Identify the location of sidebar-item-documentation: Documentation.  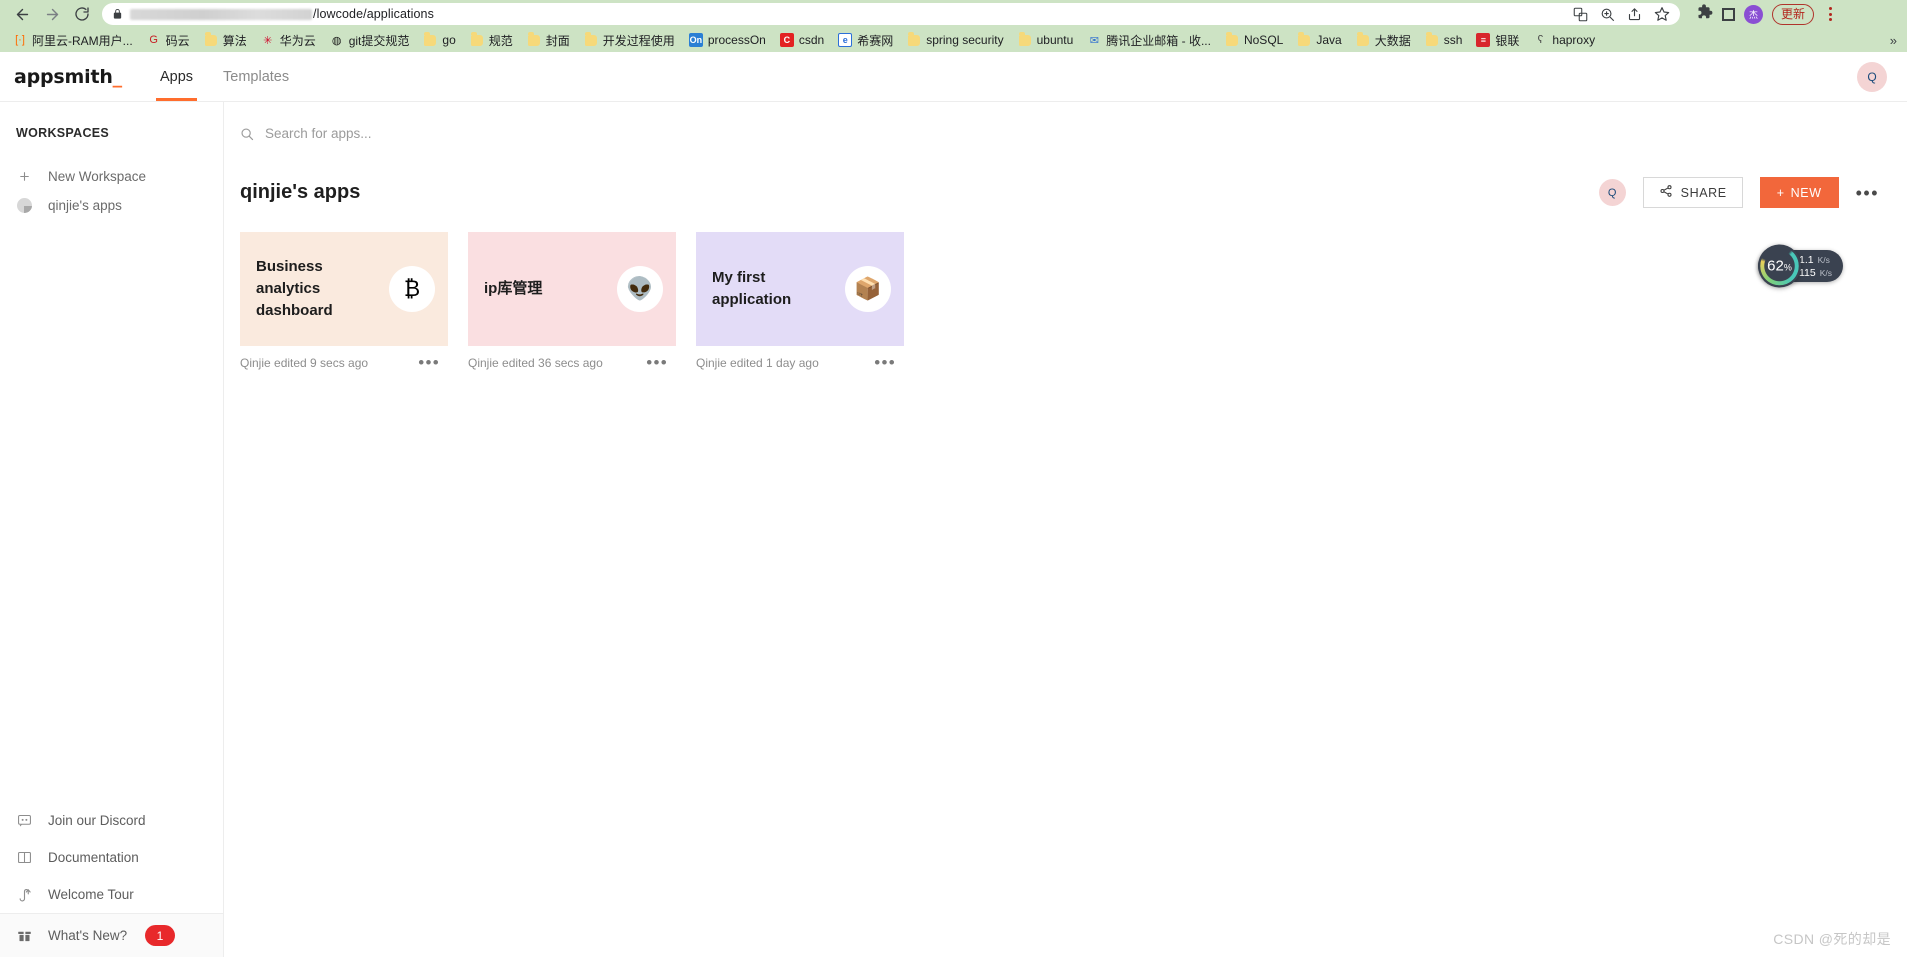
(111, 857).